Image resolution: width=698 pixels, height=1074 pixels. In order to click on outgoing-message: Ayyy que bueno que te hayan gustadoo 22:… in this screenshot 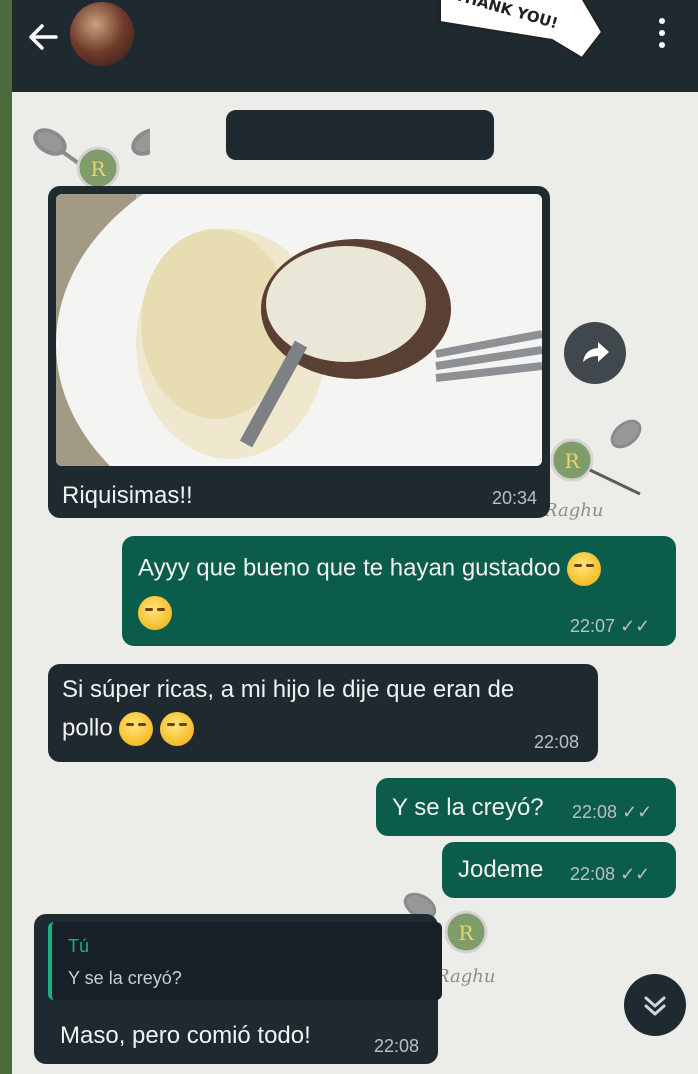, I will do `click(399, 591)`.